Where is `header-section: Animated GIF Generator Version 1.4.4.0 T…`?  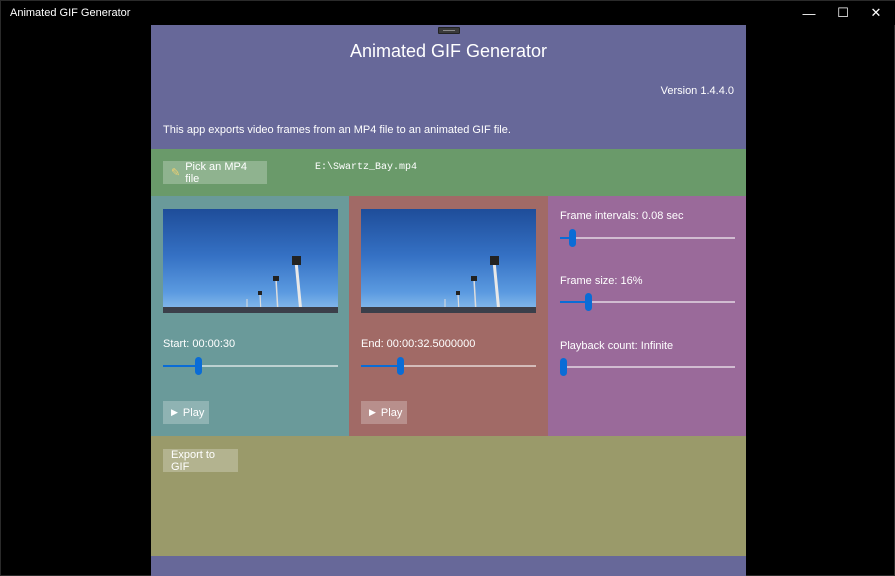 header-section: Animated GIF Generator Version 1.4.4.0 T… is located at coordinates (448, 87).